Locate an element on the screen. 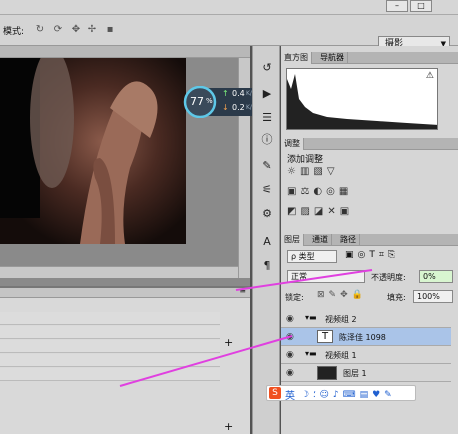 This screenshot has width=458, height=434. download-speed: 0.2 is located at coordinates (238, 107).